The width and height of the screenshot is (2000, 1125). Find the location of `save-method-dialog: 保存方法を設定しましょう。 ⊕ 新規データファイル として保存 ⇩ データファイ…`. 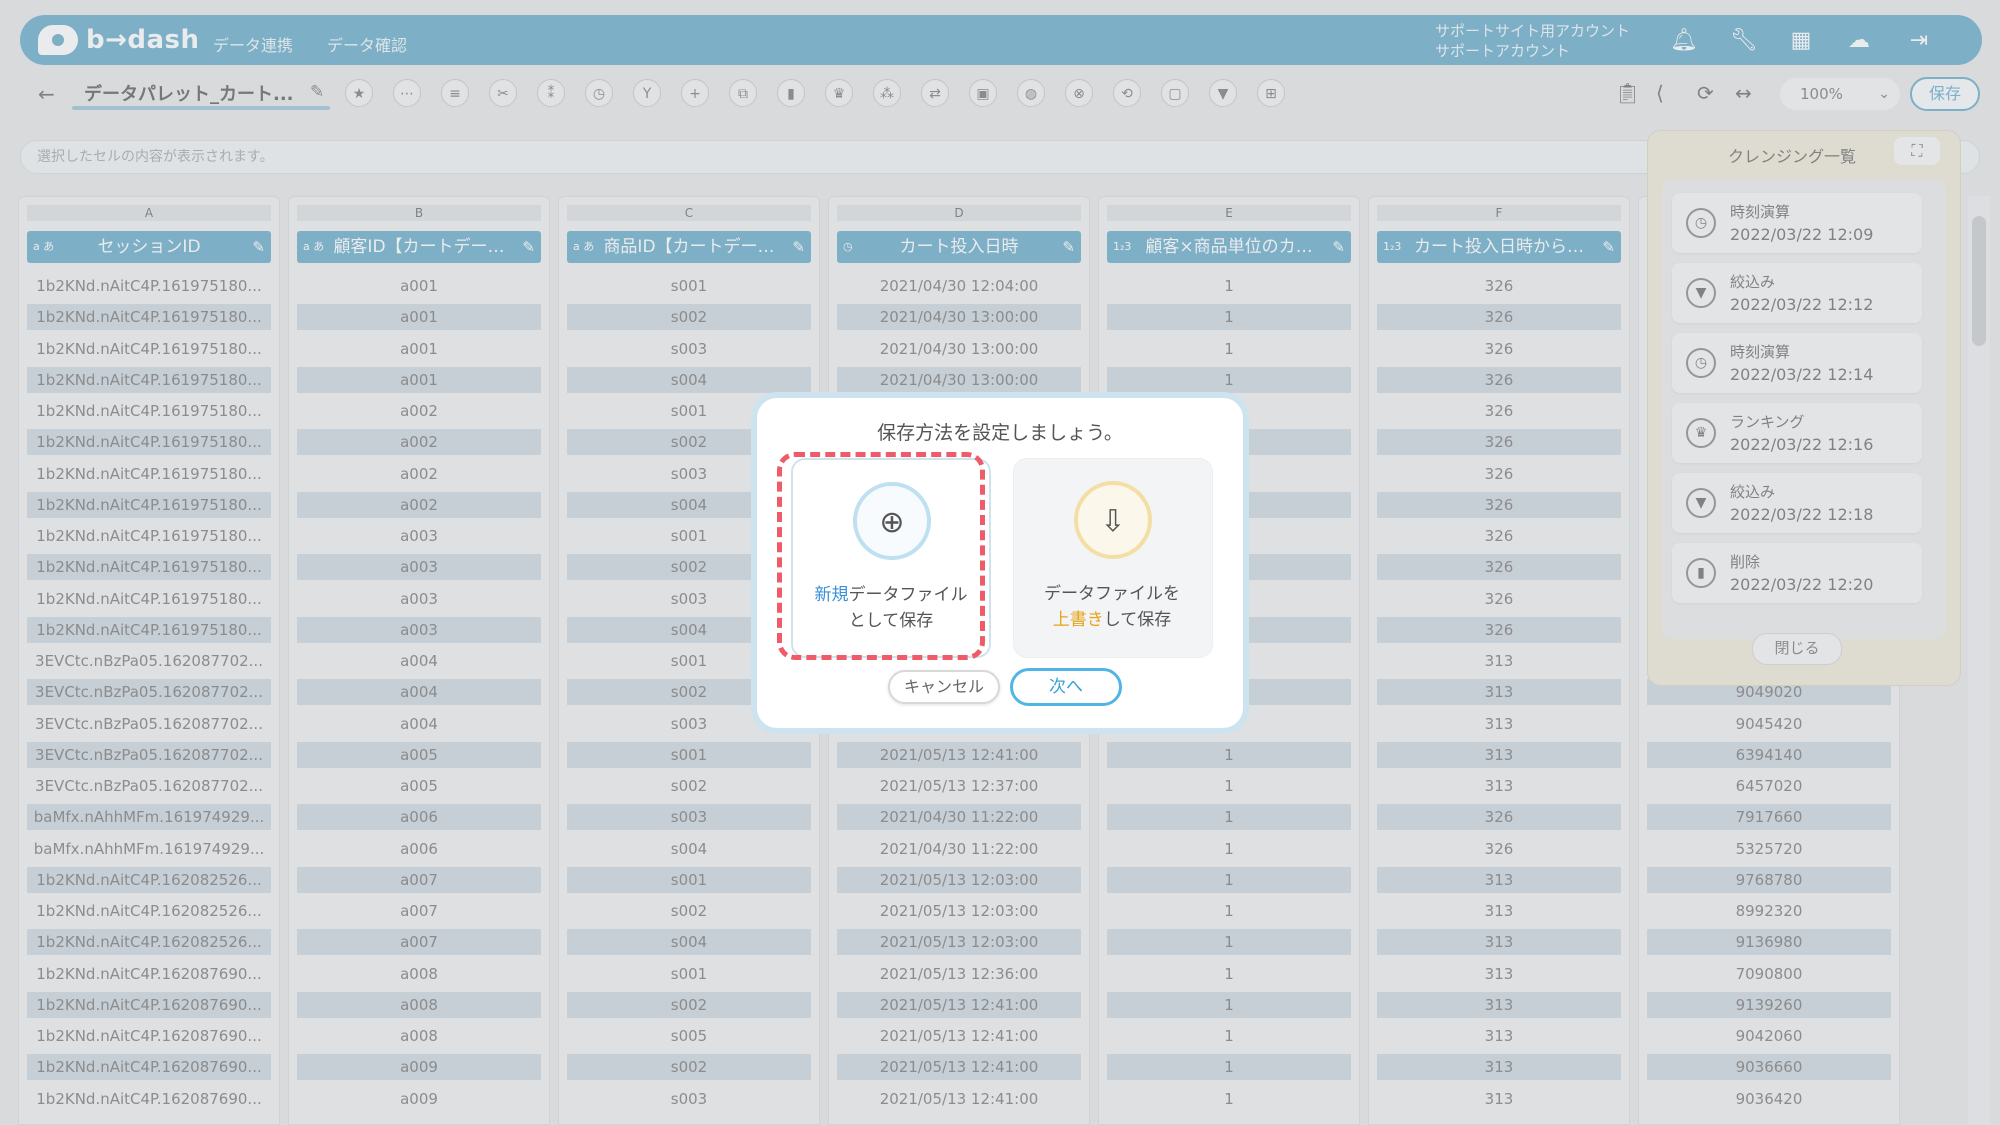

save-method-dialog: 保存方法を設定しましょう。 ⊕ 新規データファイル として保存 ⇩ データファイ… is located at coordinates (1000, 563).